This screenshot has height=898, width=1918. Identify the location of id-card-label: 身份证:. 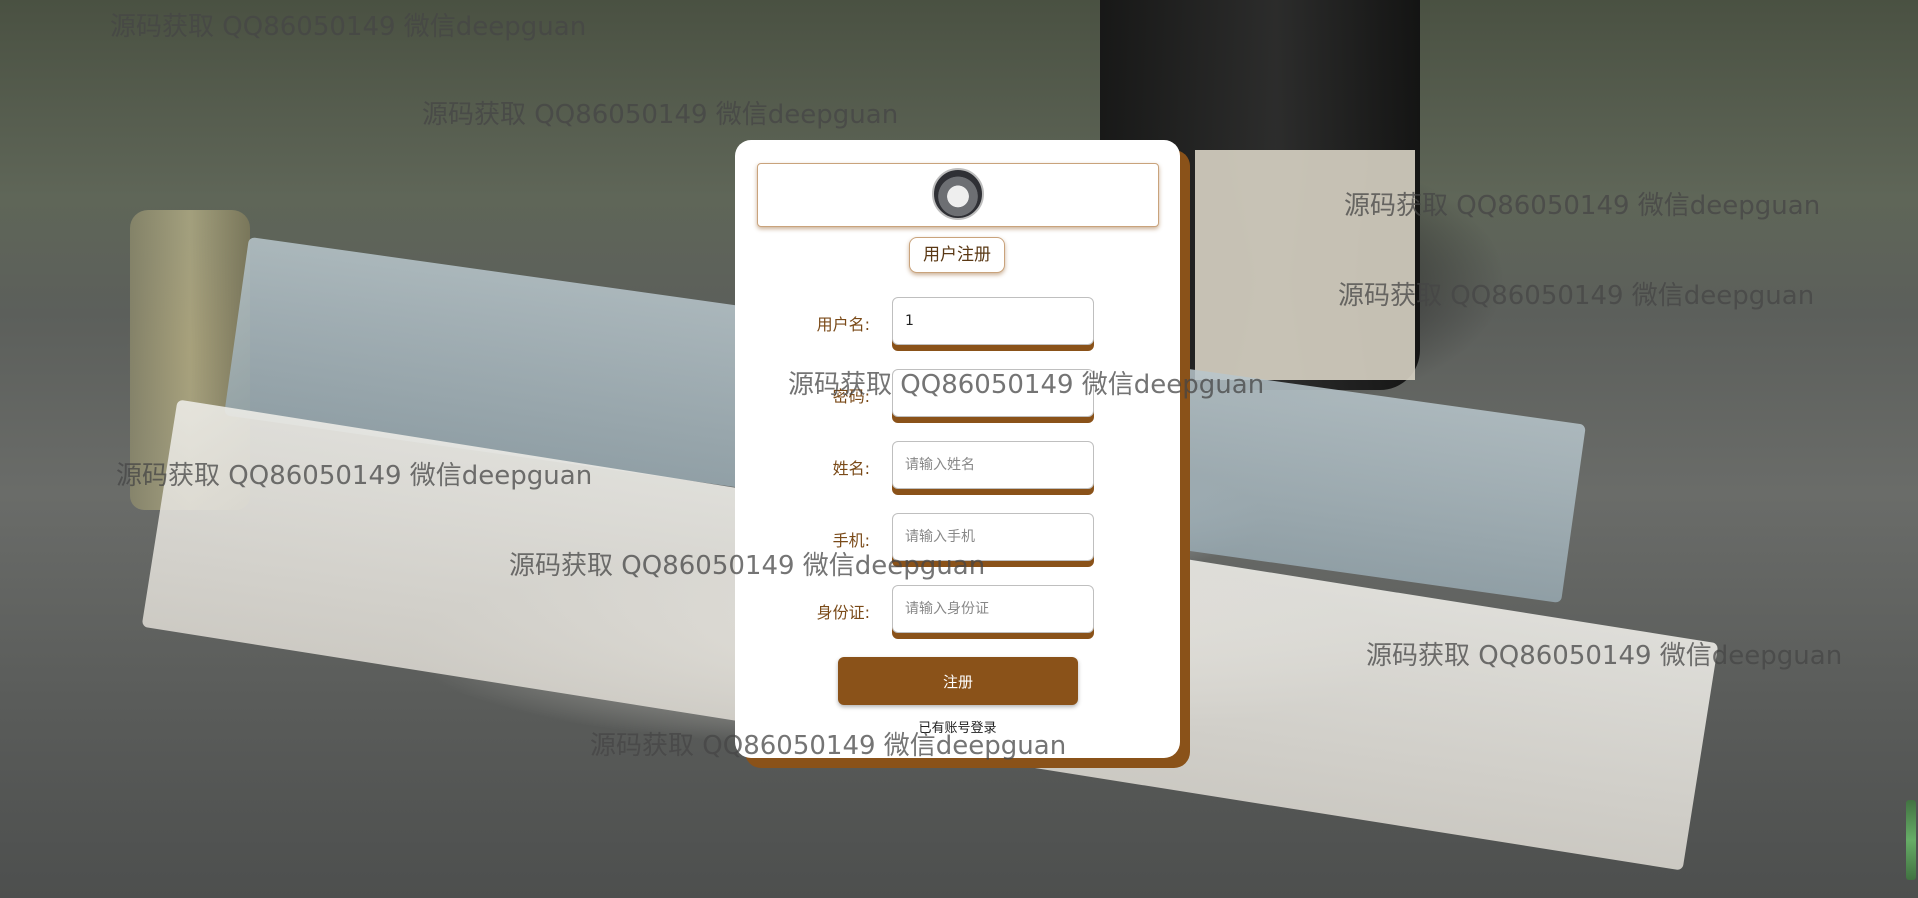
(843, 612).